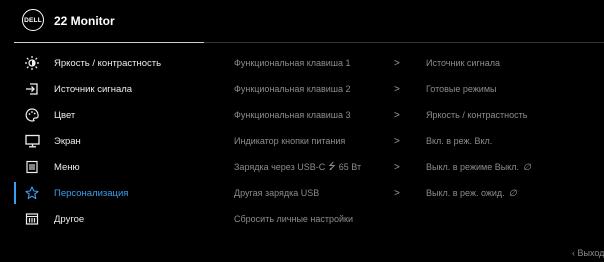 This screenshot has height=262, width=604. Describe the element at coordinates (32, 219) in the screenshot. I see `other-settings-icon` at that location.